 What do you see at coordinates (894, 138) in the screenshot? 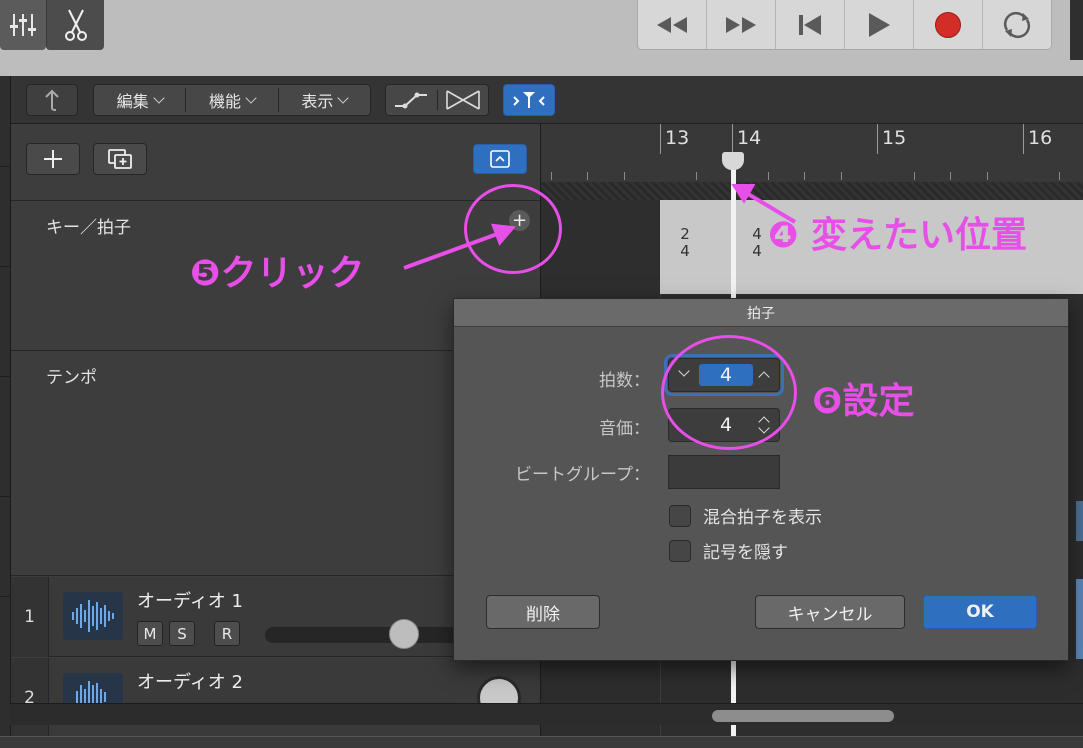
I see `bar-number: 15` at bounding box center [894, 138].